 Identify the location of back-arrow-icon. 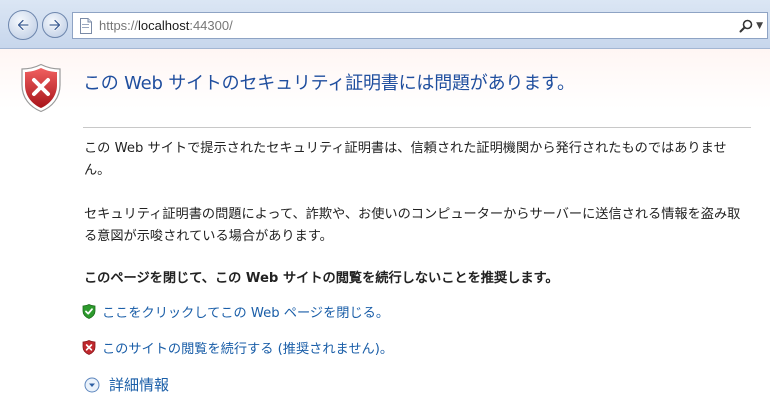
(23, 25).